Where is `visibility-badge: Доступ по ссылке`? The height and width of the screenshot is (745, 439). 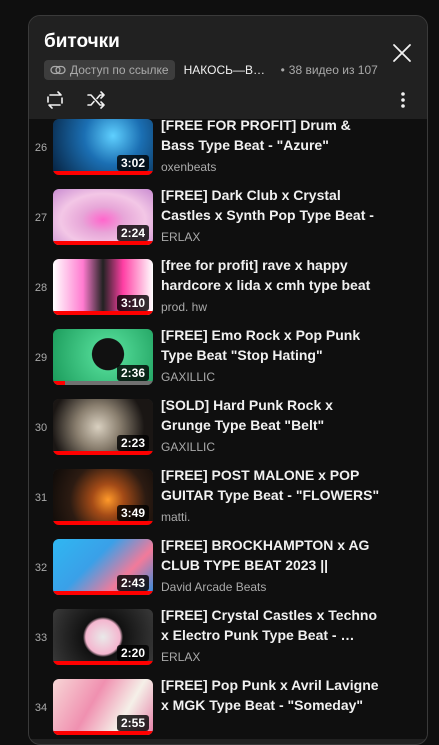 visibility-badge: Доступ по ссылке is located at coordinates (109, 70).